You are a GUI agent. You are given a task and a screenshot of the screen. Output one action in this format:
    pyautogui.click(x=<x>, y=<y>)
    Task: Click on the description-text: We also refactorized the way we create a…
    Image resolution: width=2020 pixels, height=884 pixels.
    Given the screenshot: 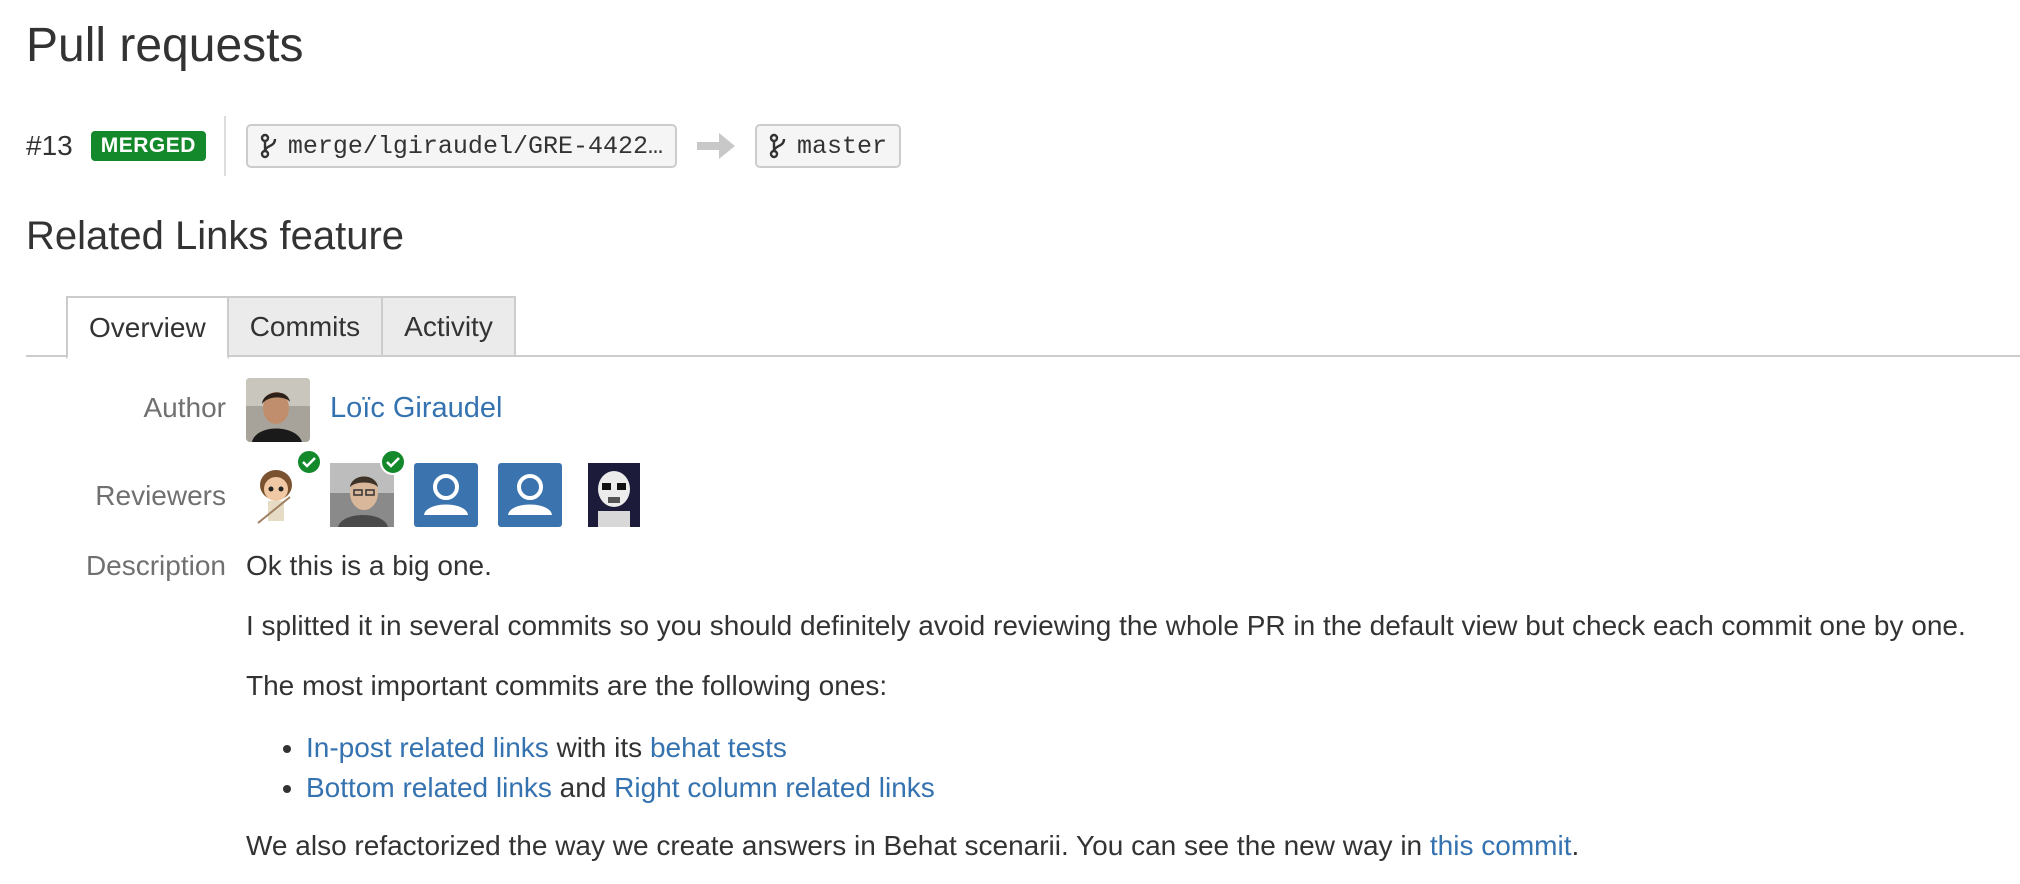 What is the action you would take?
    pyautogui.click(x=834, y=845)
    